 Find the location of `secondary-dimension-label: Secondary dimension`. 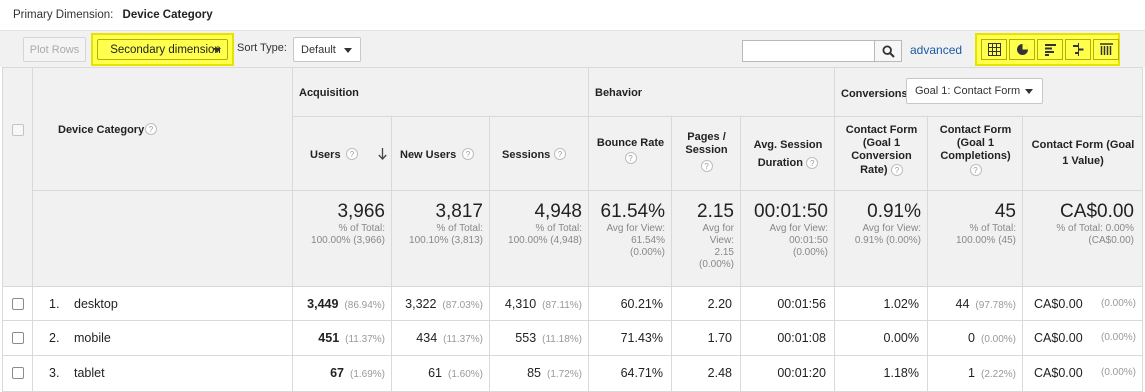

secondary-dimension-label: Secondary dimension is located at coordinates (165, 49).